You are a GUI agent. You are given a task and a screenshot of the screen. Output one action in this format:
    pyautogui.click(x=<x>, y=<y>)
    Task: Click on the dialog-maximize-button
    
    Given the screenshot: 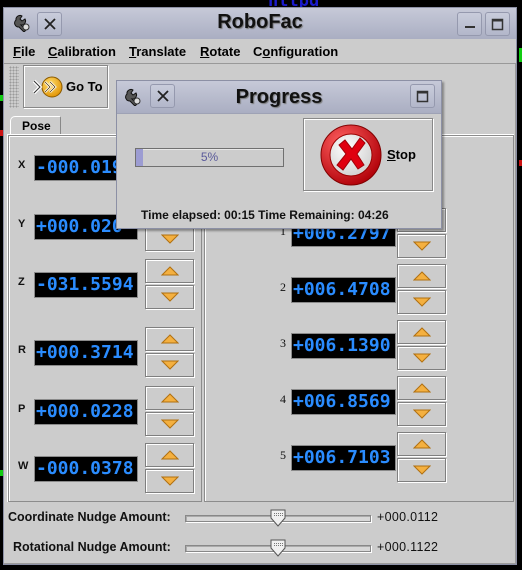 What is the action you would take?
    pyautogui.click(x=422, y=96)
    